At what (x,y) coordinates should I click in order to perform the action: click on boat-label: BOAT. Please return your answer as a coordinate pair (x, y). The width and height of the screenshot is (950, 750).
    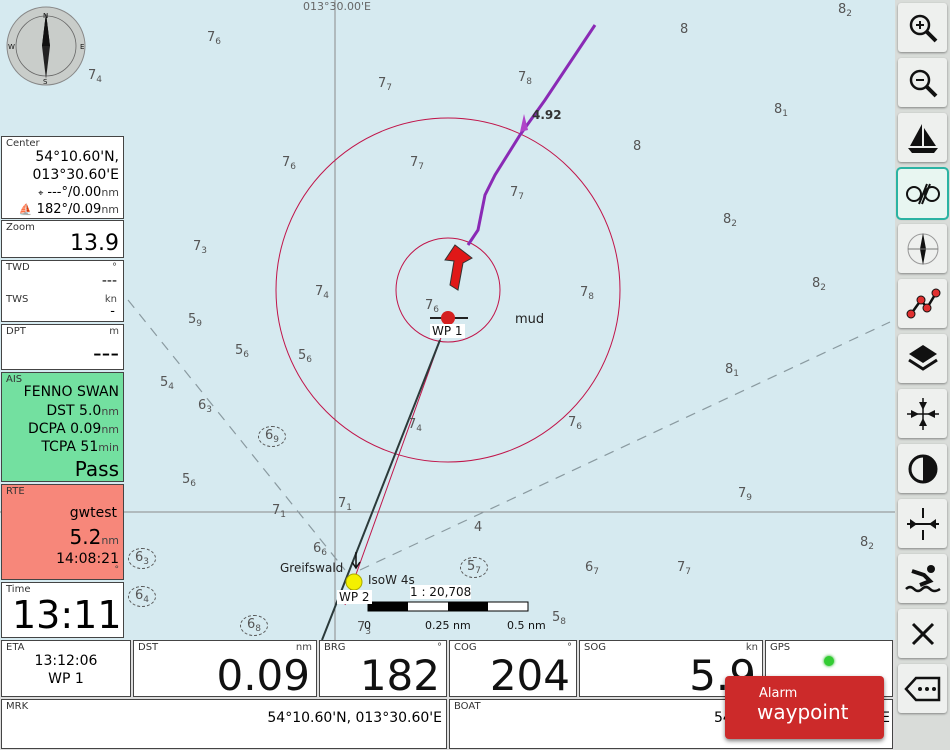
    Looking at the image, I should click on (467, 706).